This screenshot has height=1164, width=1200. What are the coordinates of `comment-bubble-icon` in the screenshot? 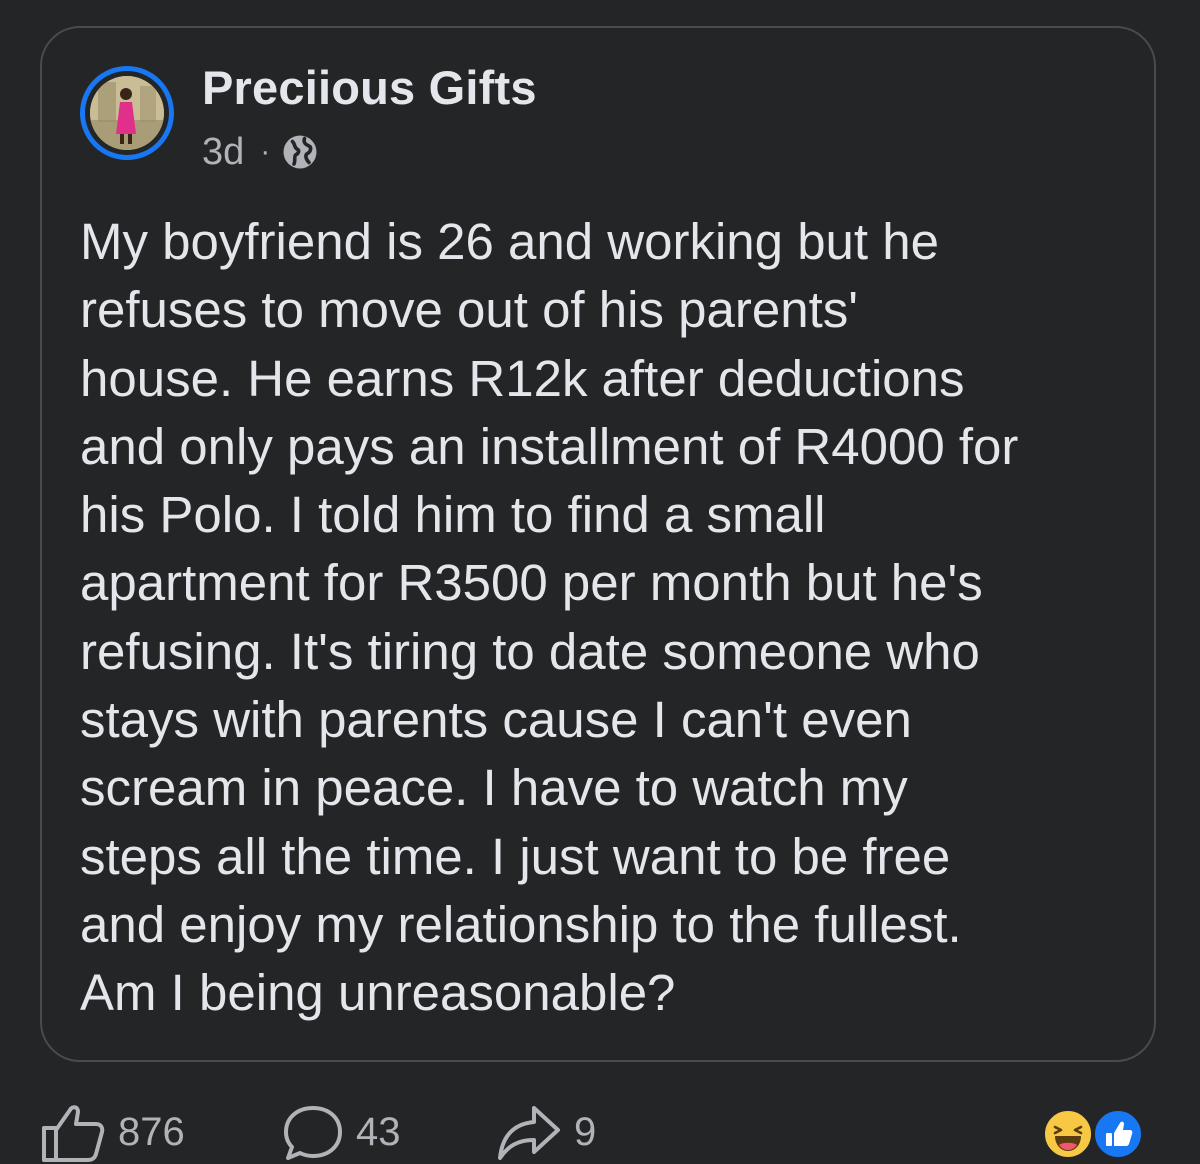 It's located at (313, 1133).